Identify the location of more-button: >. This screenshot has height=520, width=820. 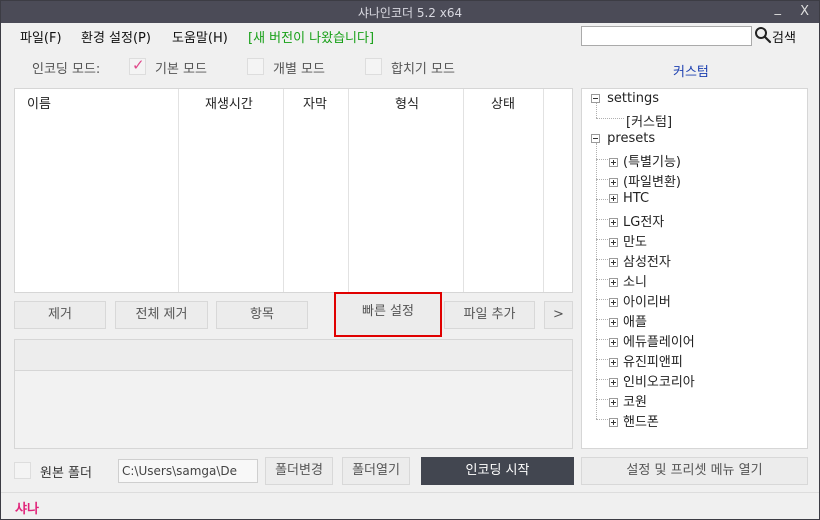
(558, 315).